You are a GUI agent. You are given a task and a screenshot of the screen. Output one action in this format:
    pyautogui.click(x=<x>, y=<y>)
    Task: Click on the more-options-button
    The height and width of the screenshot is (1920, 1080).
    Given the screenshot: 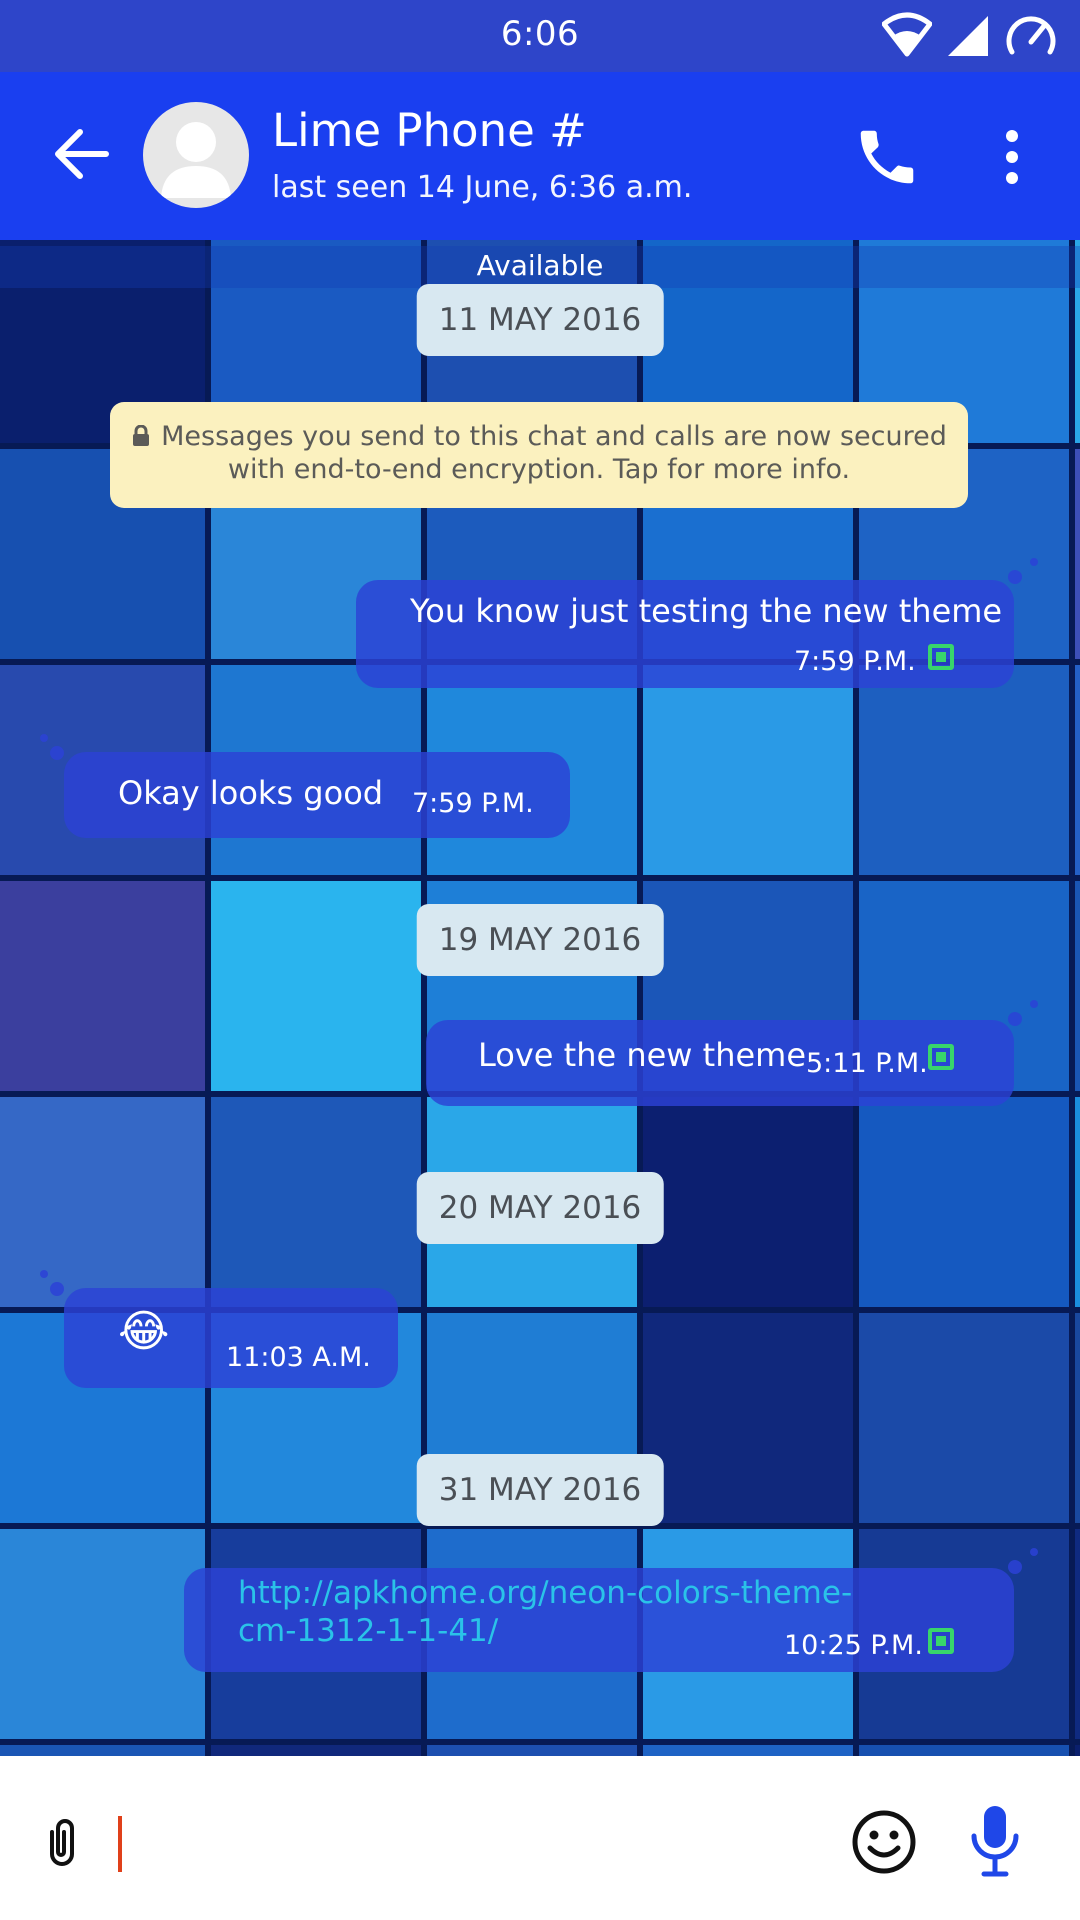 What is the action you would take?
    pyautogui.click(x=1012, y=157)
    